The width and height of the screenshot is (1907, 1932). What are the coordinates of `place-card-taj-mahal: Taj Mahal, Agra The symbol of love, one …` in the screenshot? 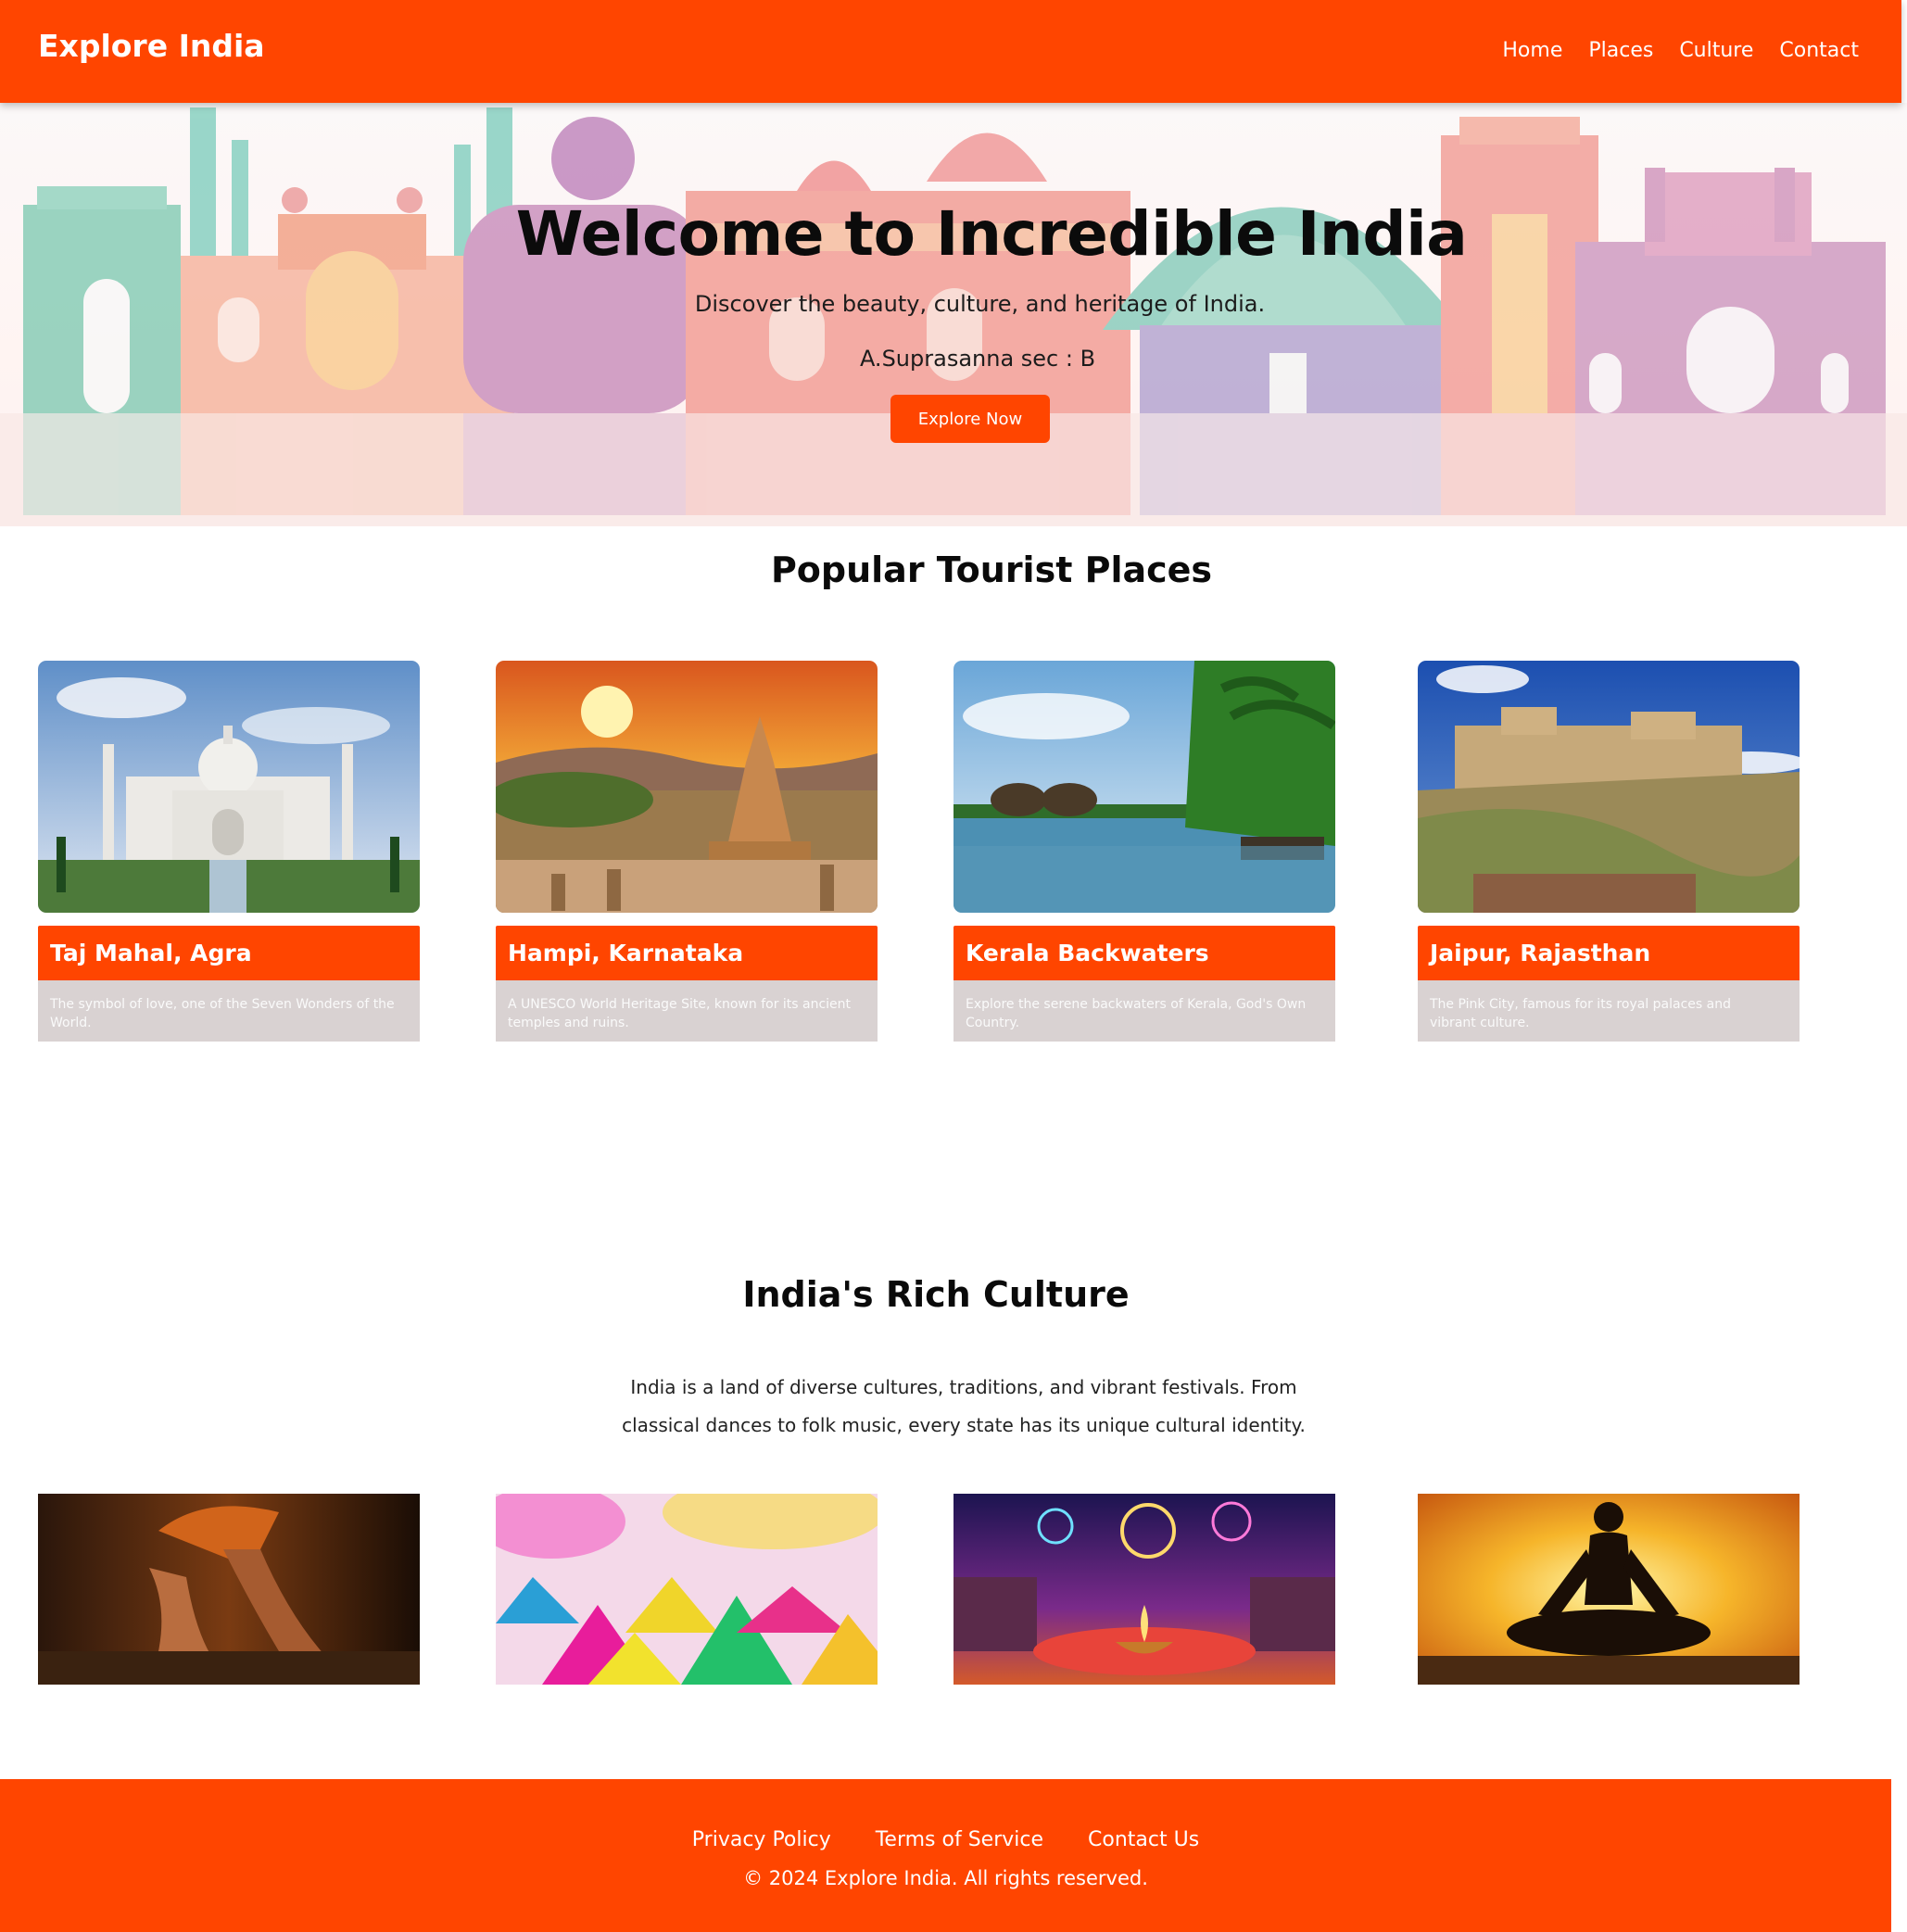 It's located at (229, 851).